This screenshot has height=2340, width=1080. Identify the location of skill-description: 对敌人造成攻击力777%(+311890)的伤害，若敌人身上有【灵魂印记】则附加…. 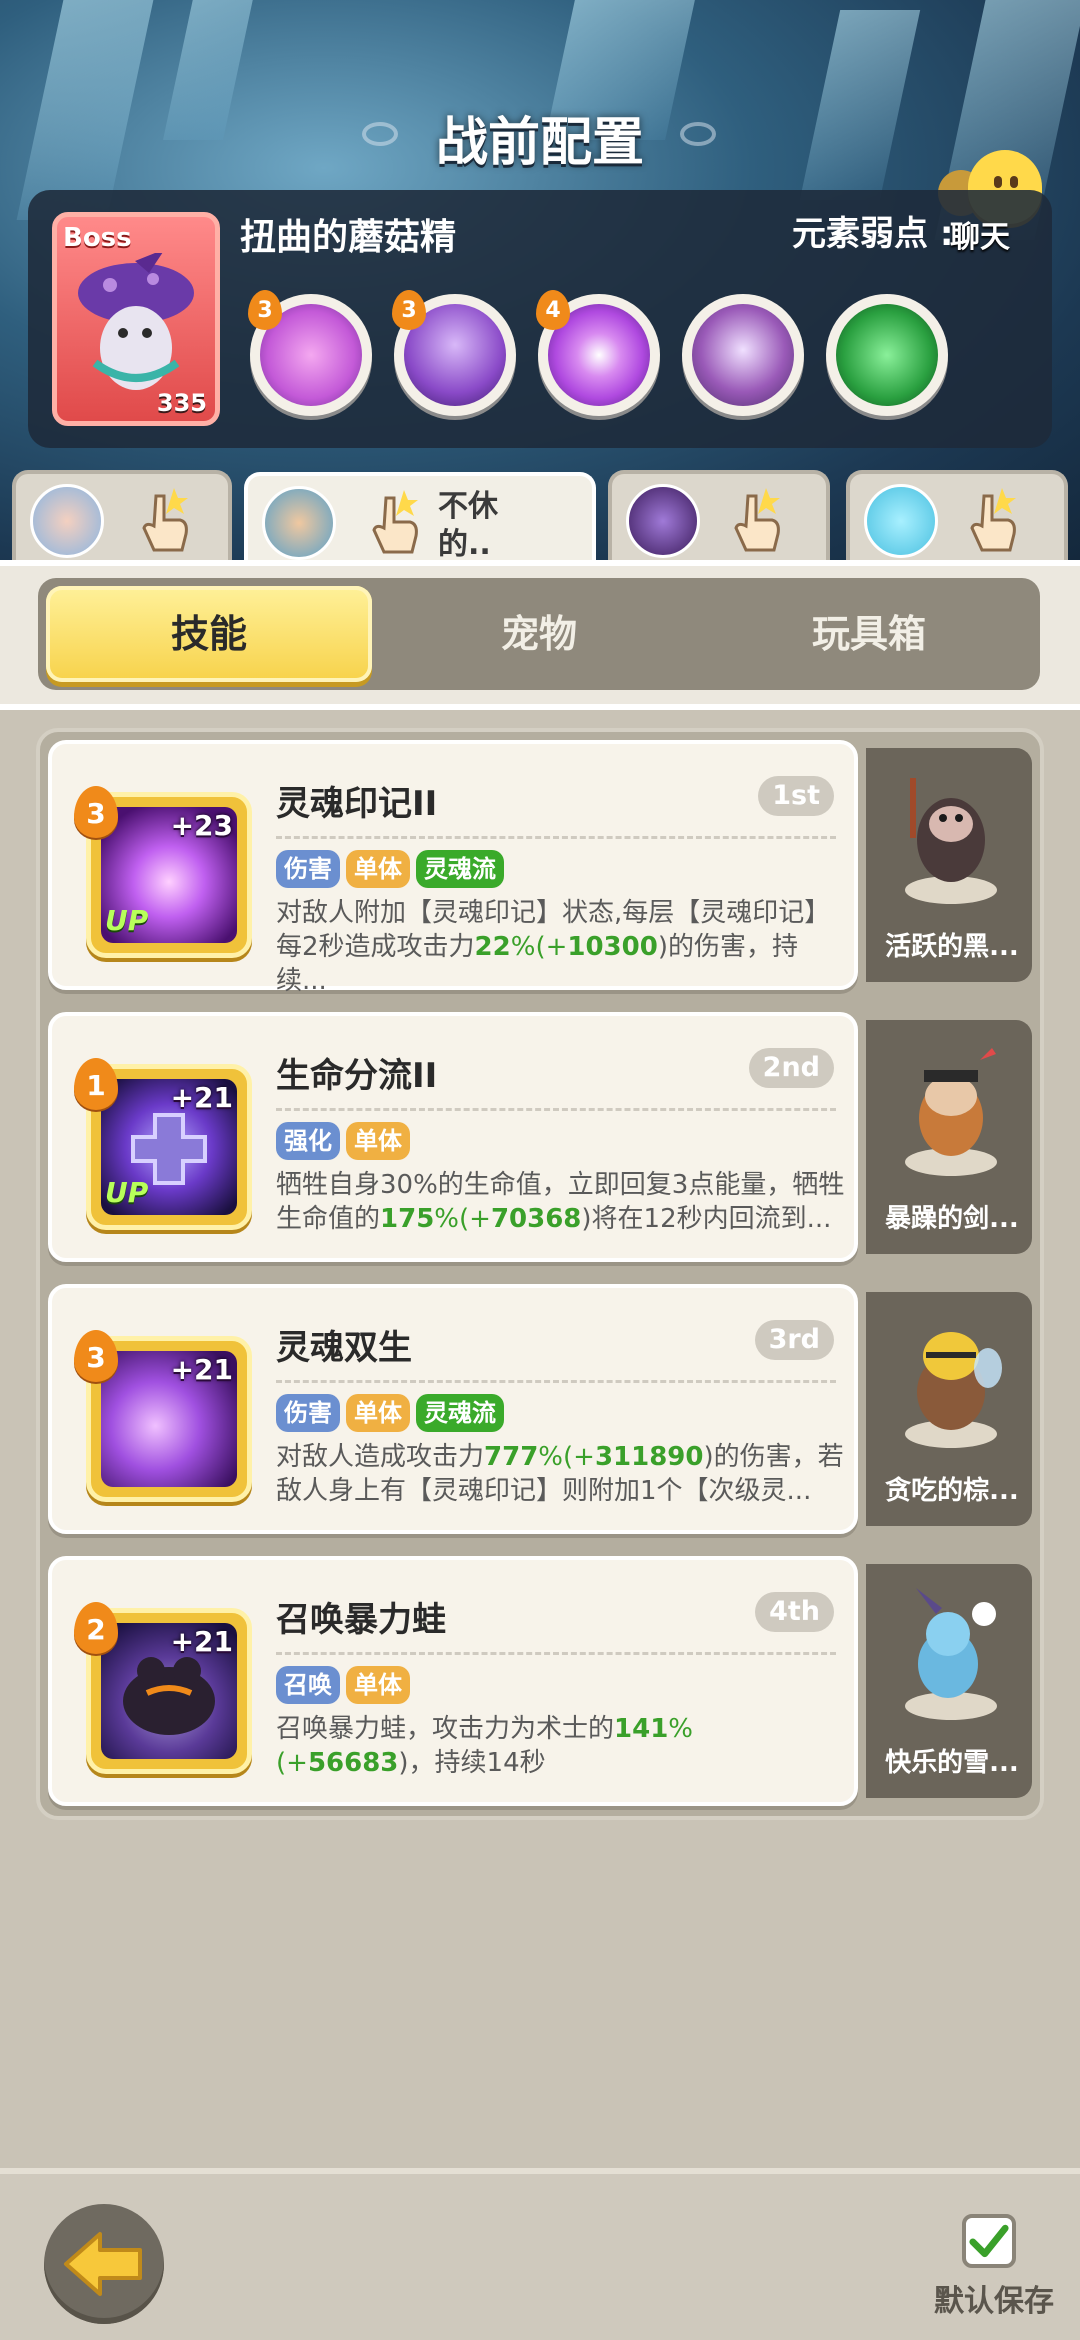
(560, 1474).